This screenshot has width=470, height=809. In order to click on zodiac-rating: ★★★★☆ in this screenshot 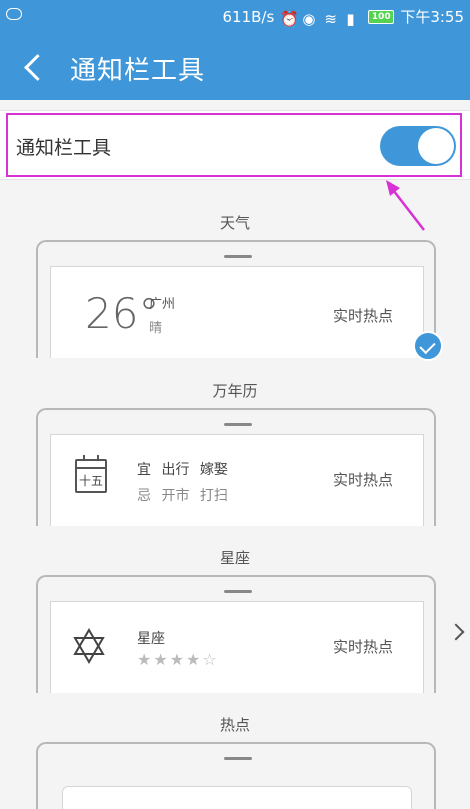, I will do `click(178, 659)`.